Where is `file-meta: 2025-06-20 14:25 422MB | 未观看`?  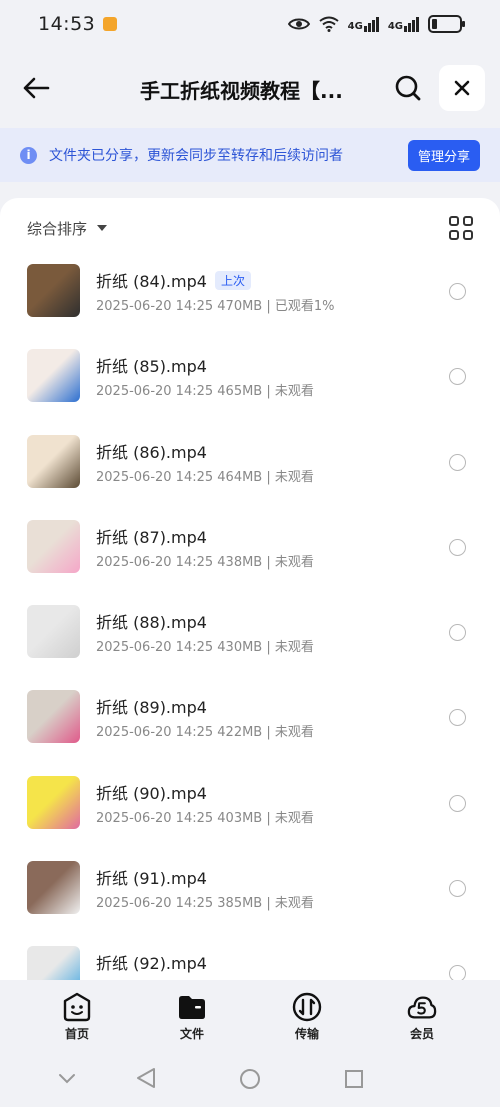
file-meta: 2025-06-20 14:25 422MB | 未观看 is located at coordinates (205, 733).